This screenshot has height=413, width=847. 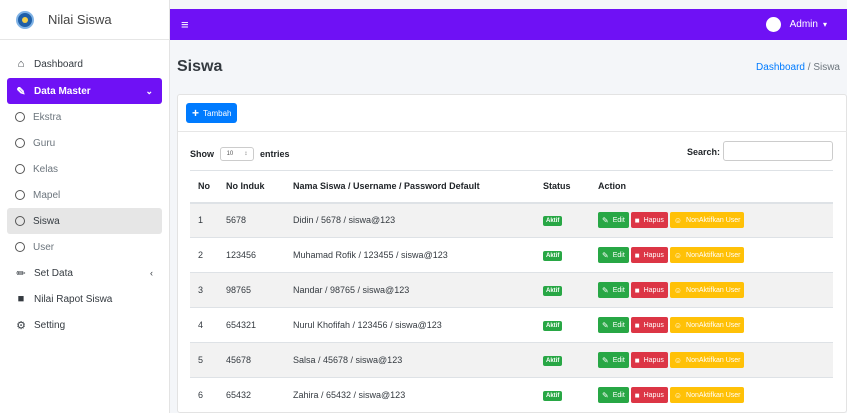 I want to click on cell-nama: Salsa / 45678 / siswa@123, so click(x=410, y=360).